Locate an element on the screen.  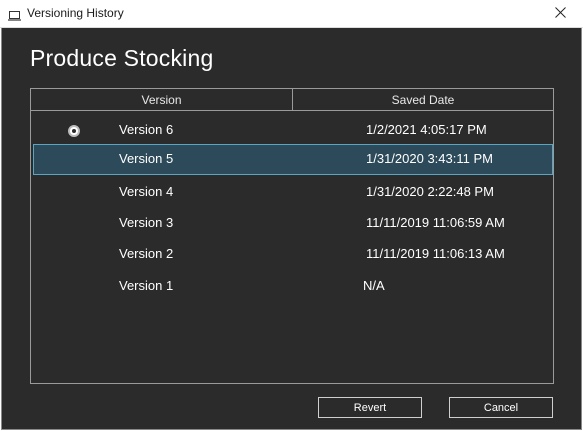
page-title: Produce Stocking is located at coordinates (122, 58).